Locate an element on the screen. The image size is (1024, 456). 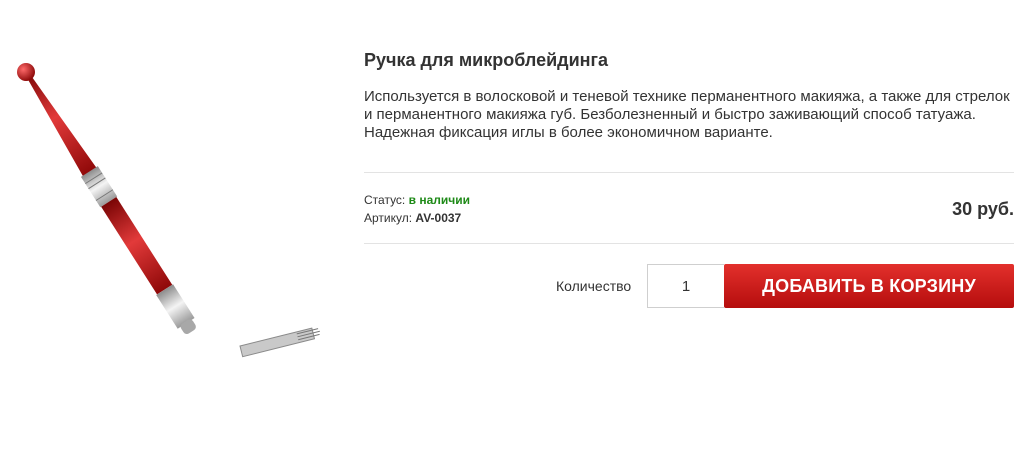
quantity-label: Количество is located at coordinates (594, 286).